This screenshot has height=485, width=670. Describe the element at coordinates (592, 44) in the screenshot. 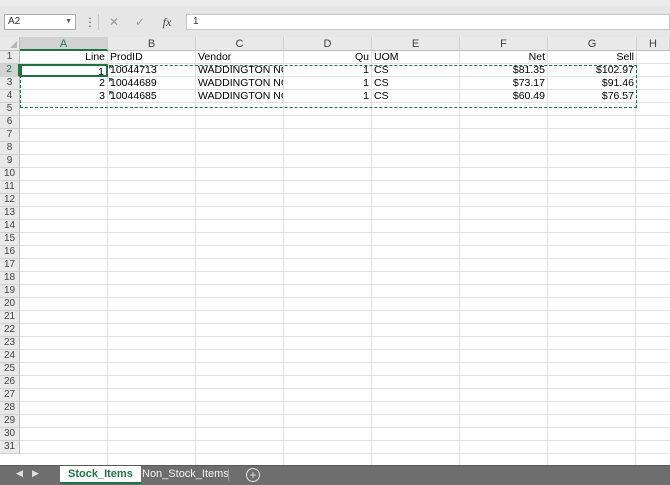

I see `column-header-g: G` at that location.